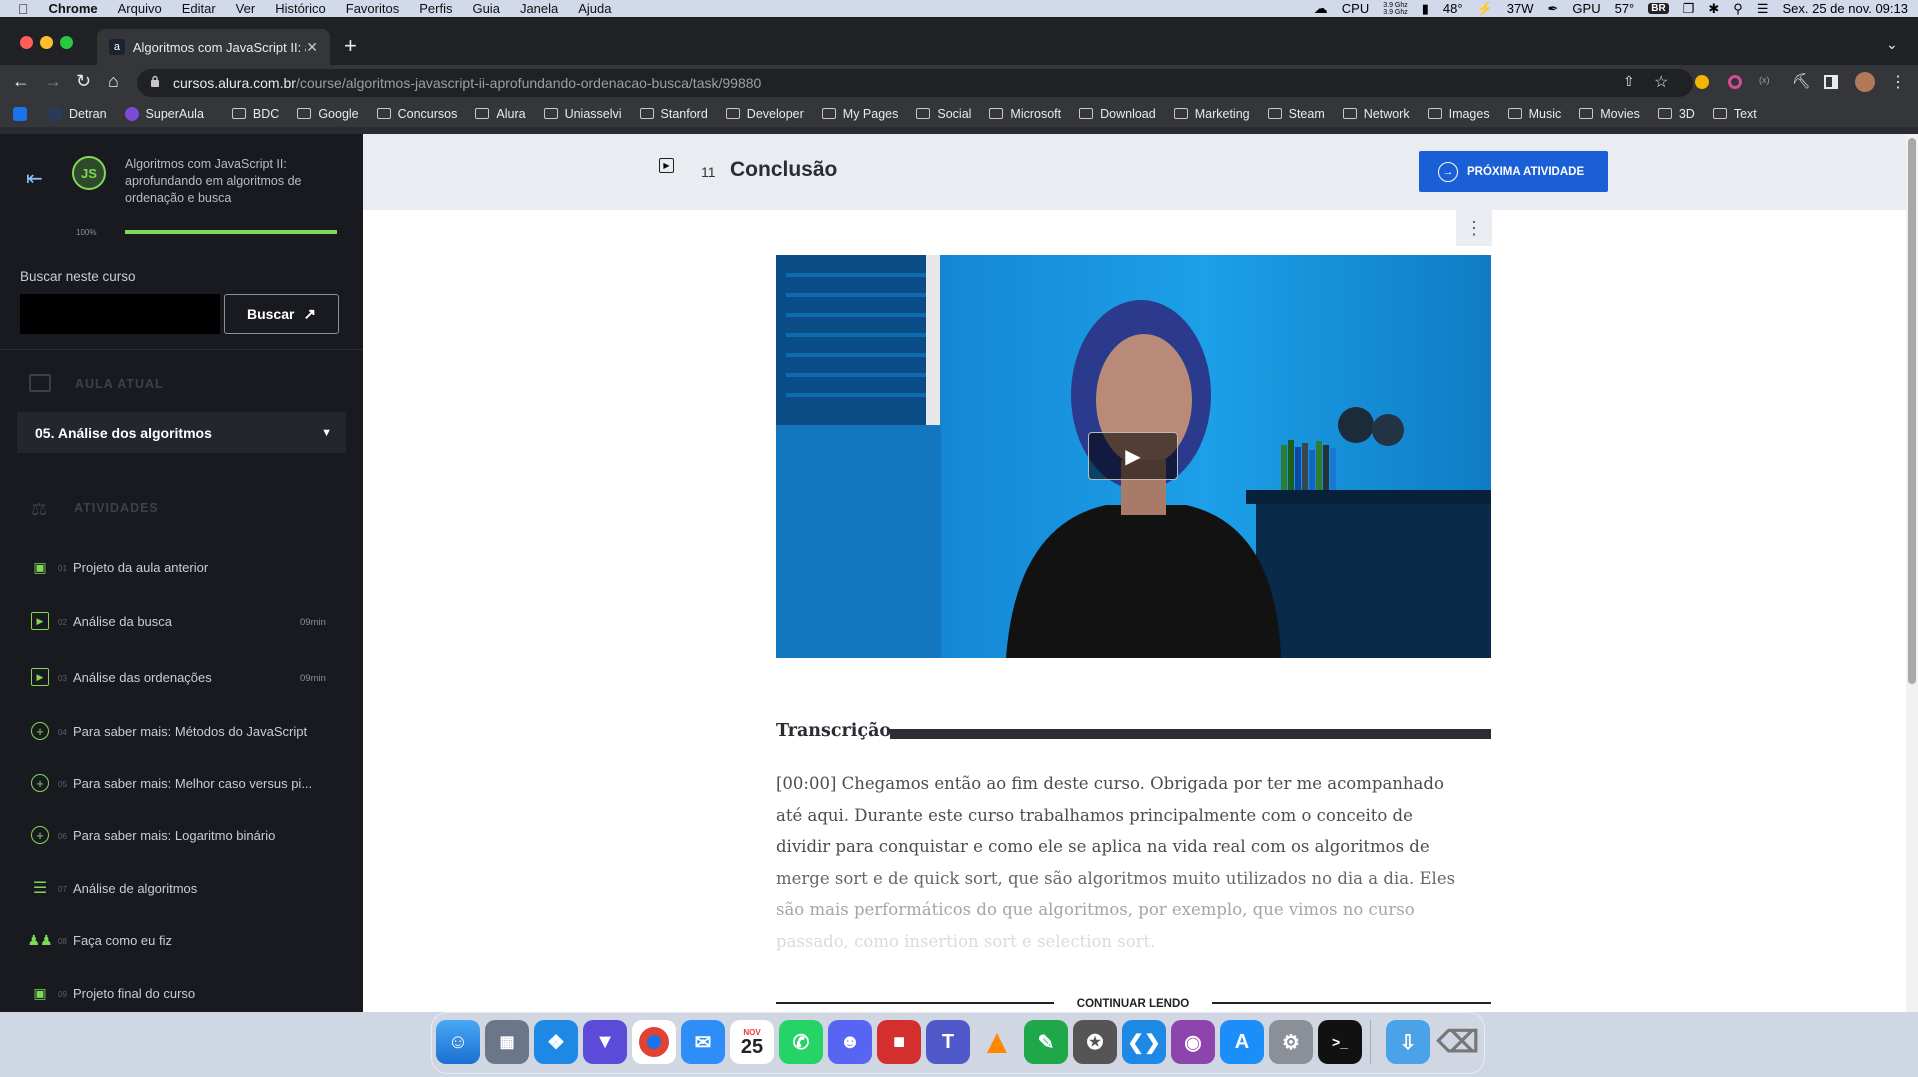 This screenshot has width=1918, height=1077. I want to click on activity-item: ▣ 09 Projeto final do curso, so click(181, 993).